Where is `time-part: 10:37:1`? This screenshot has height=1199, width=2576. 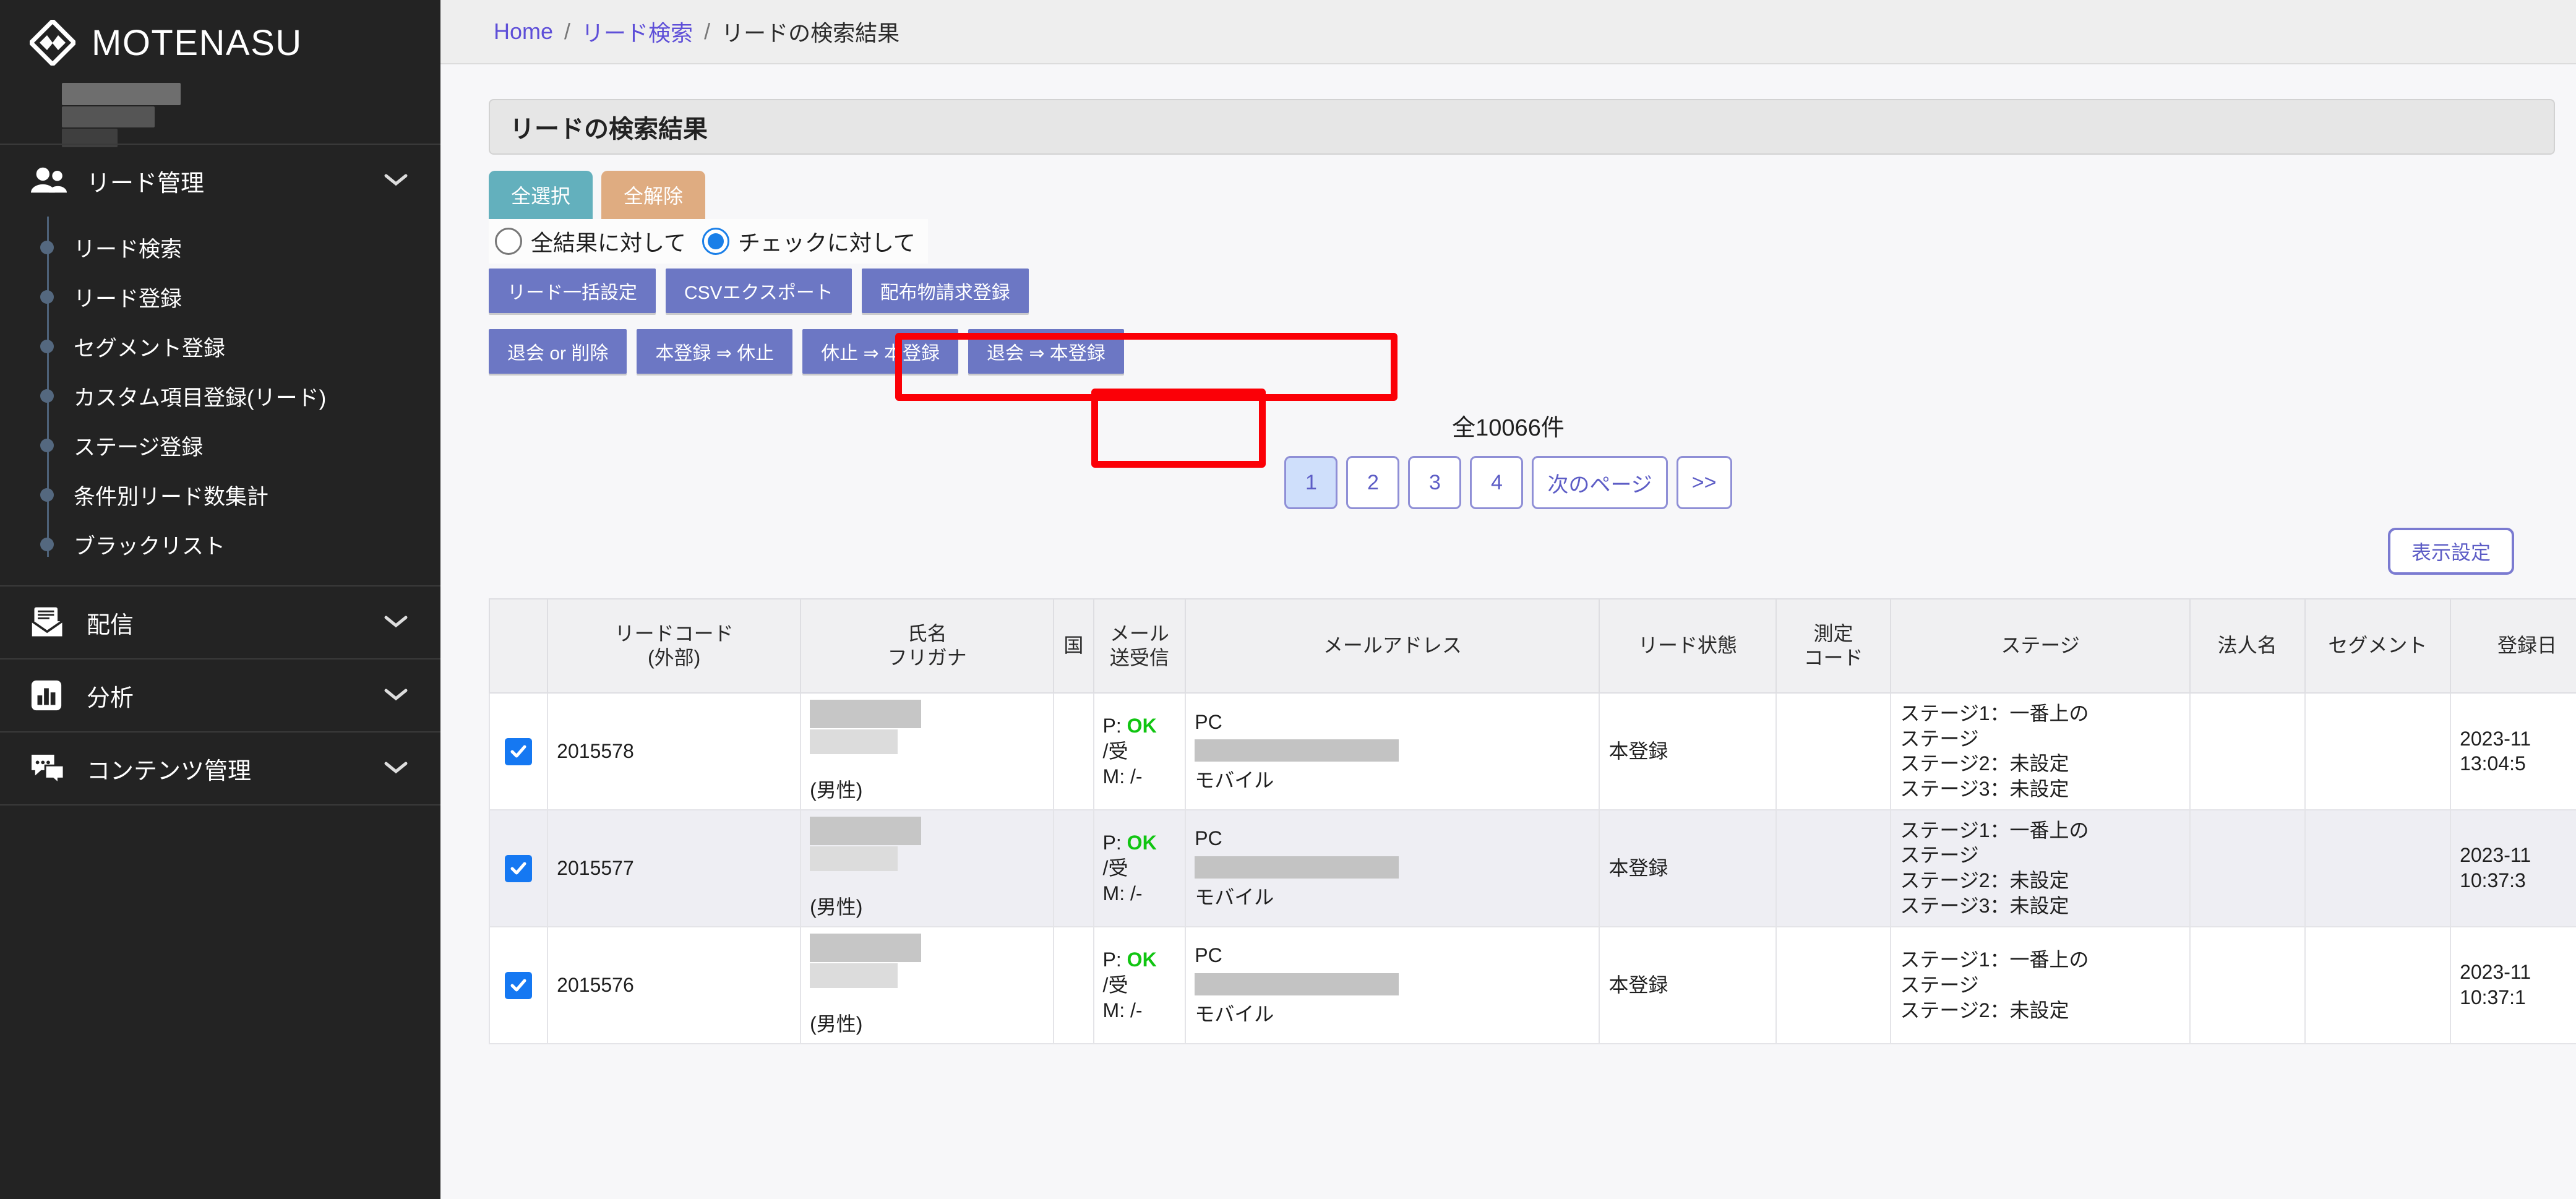
time-part: 10:37:1 is located at coordinates (2493, 997).